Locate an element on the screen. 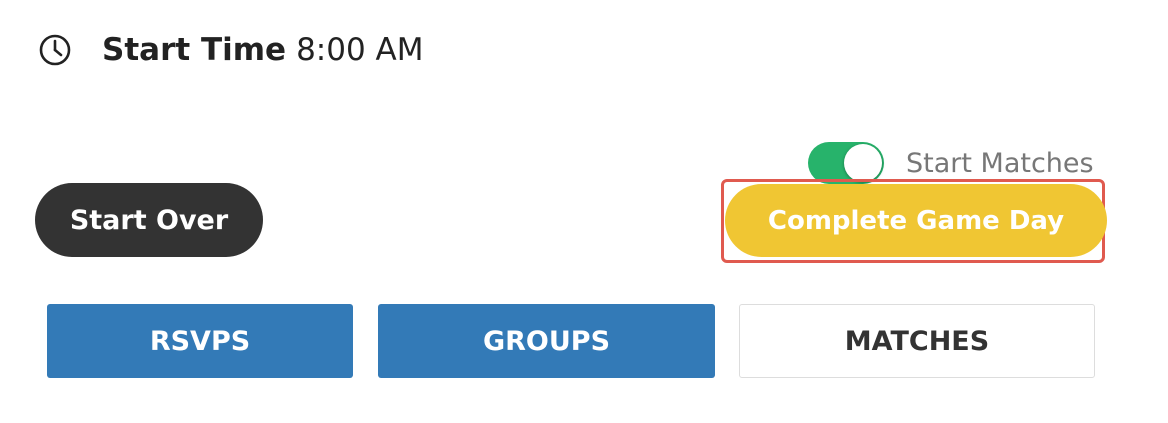 This screenshot has width=1168, height=423. start-time-row: Start Time 8:00 AM is located at coordinates (230, 50).